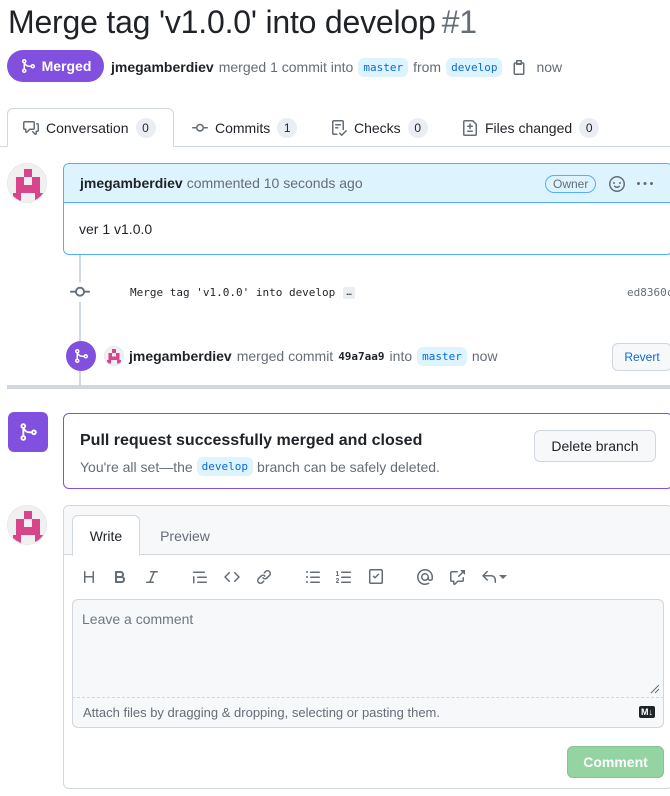 This screenshot has width=670, height=796. I want to click on kebab-horizontal-icon, so click(645, 184).